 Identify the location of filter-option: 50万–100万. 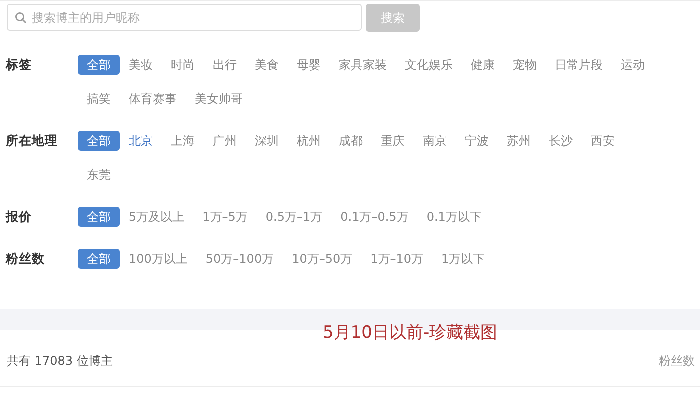
(240, 259).